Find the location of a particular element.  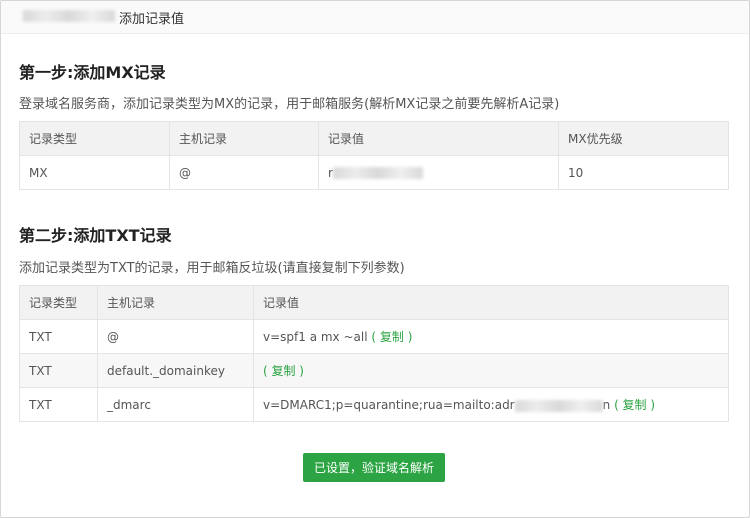

txt-value-suffix: n is located at coordinates (606, 405).